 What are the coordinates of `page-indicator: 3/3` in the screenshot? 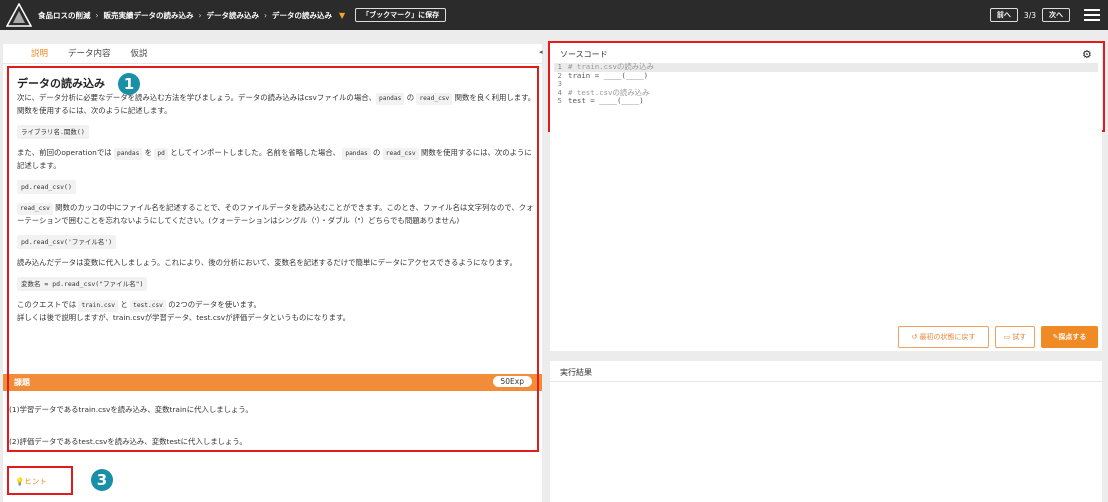 It's located at (1029, 15).